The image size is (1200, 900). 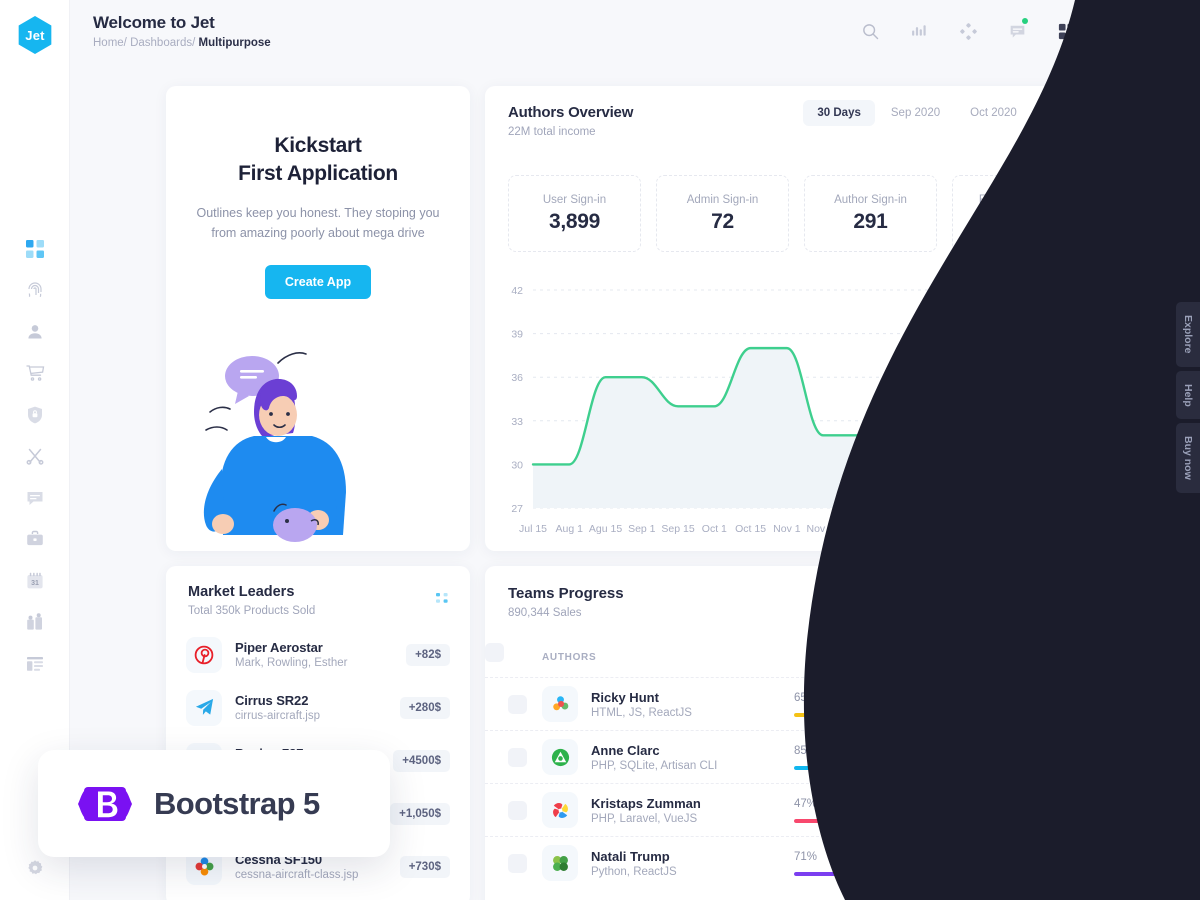 What do you see at coordinates (420, 813) in the screenshot?
I see `market-leader-amount: +1,050$` at bounding box center [420, 813].